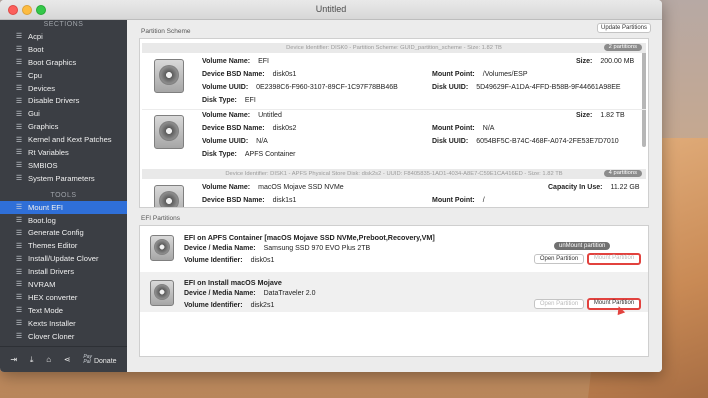  I want to click on sidebar-item-install-update-clover: ☰ Install/Update Clover, so click(63, 258).